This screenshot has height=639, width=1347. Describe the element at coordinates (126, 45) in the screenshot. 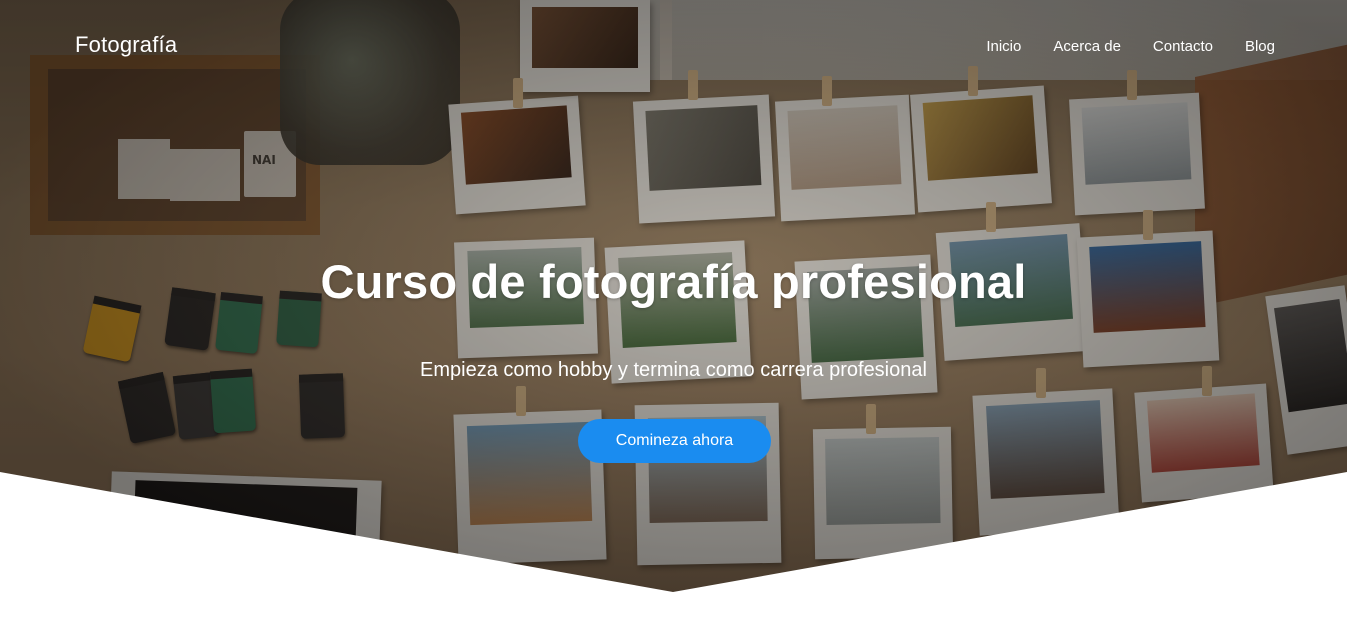

I see `brand-logo: Fotografía` at that location.